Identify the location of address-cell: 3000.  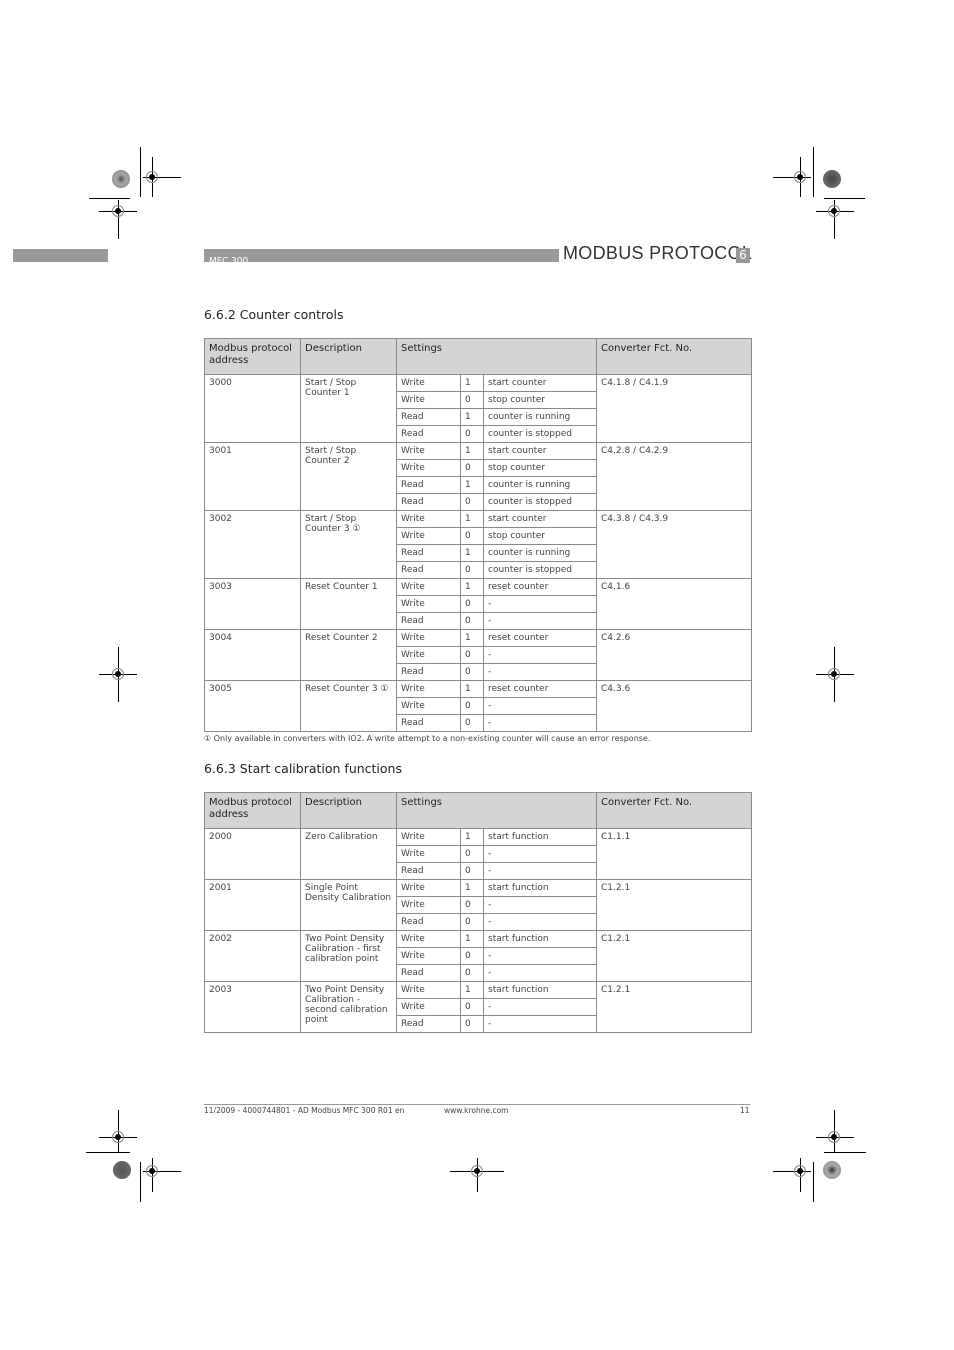
(252, 408).